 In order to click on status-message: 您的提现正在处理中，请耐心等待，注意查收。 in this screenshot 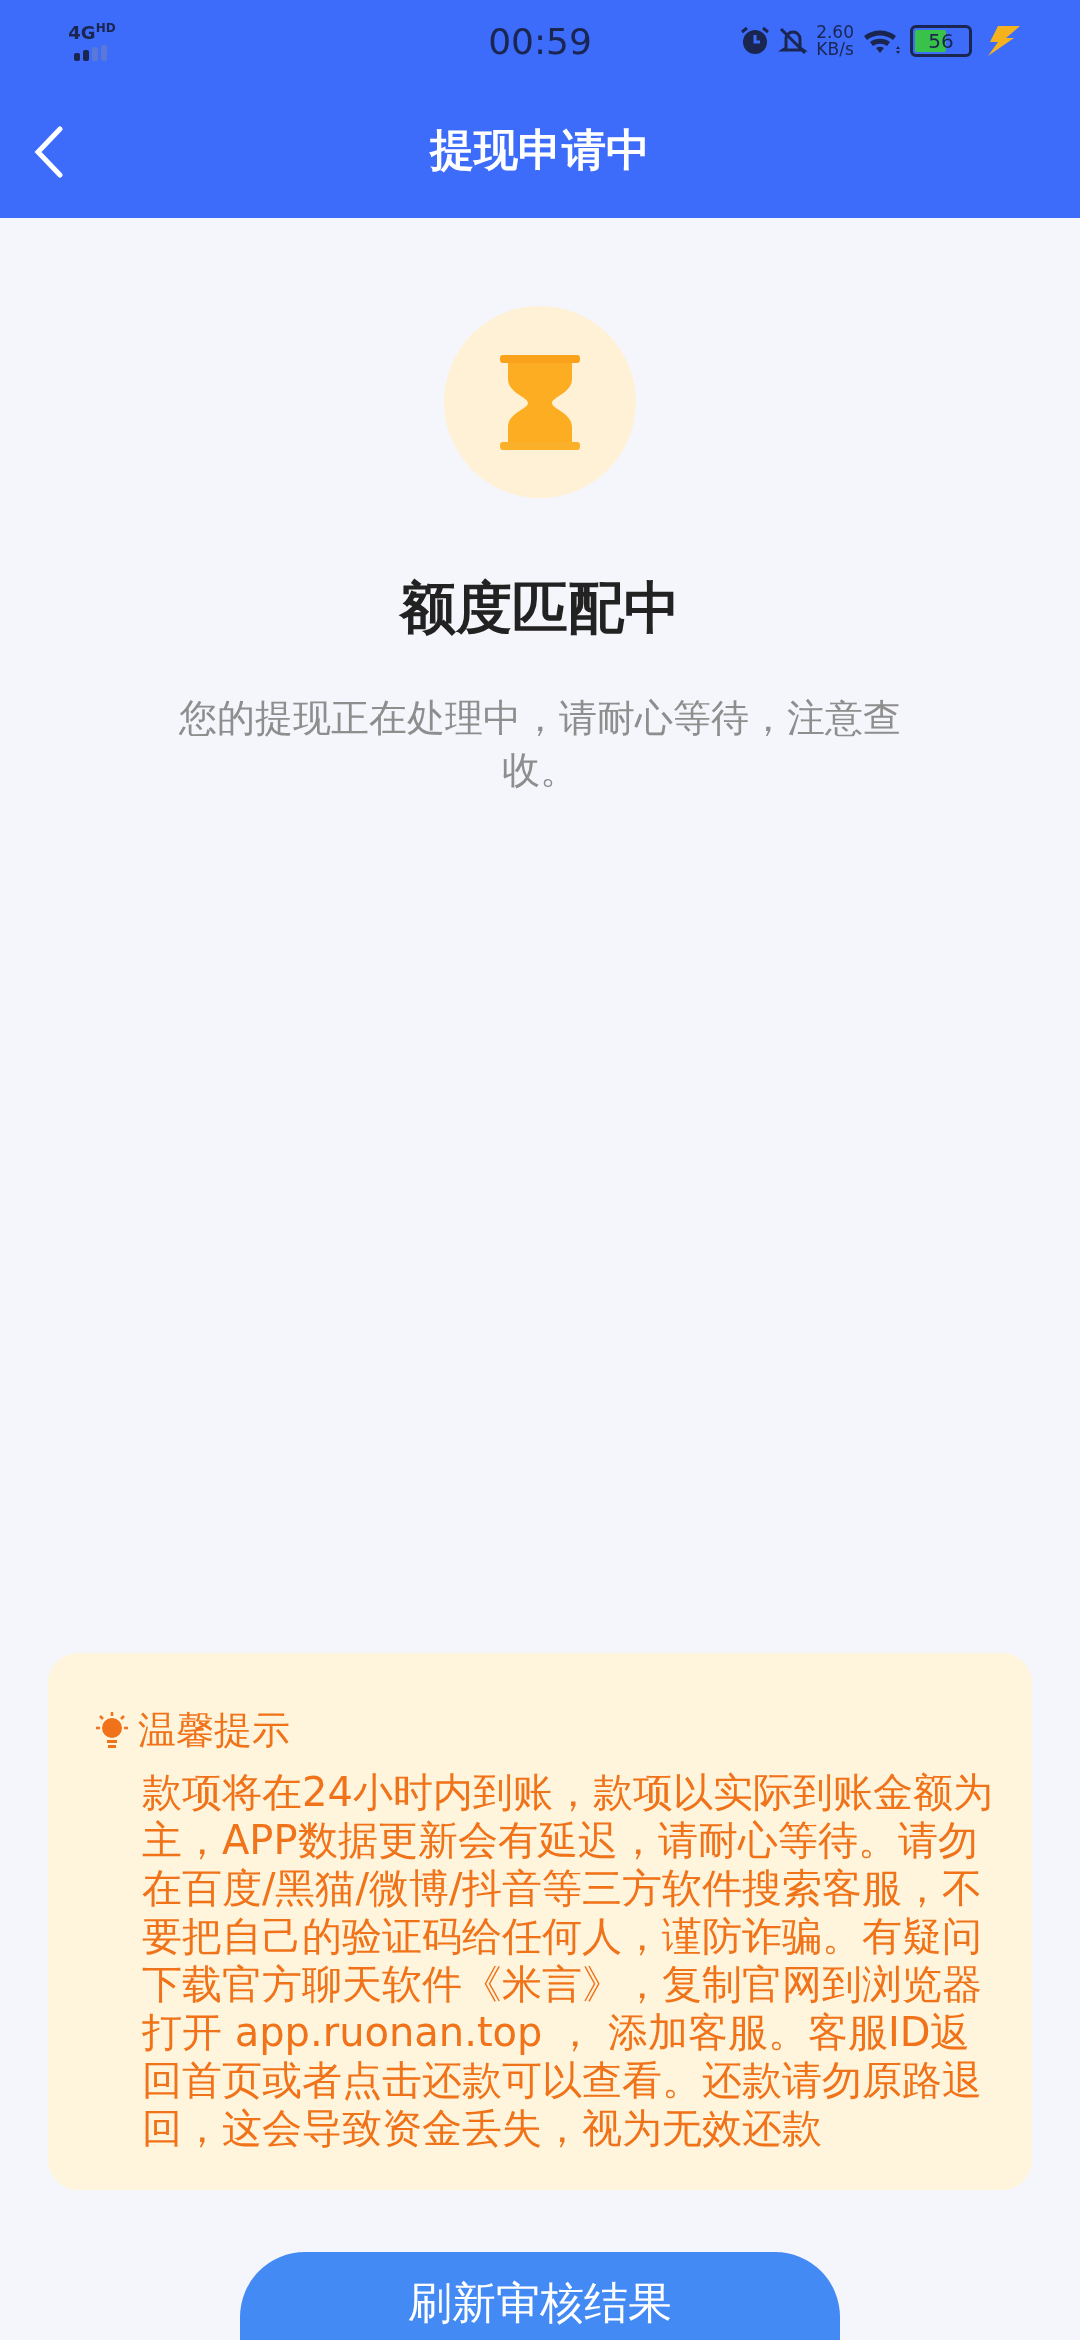, I will do `click(540, 744)`.